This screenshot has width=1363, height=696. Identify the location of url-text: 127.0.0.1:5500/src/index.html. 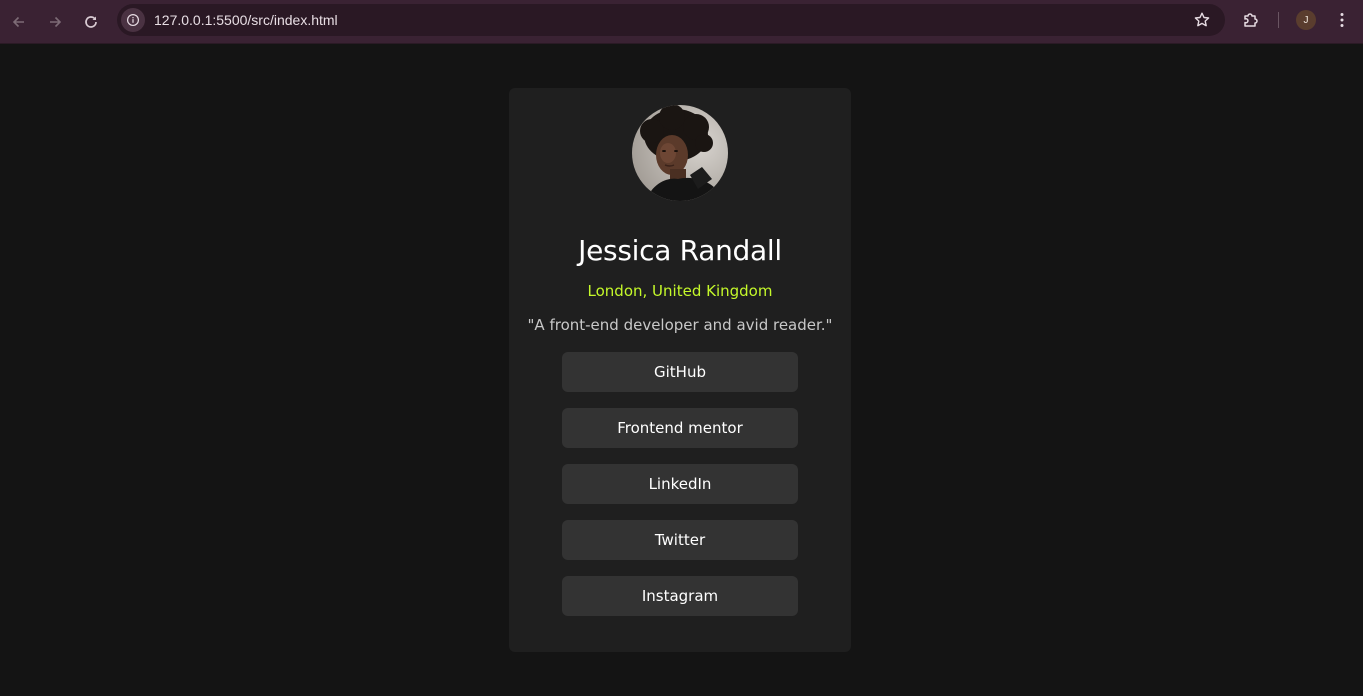
(246, 20).